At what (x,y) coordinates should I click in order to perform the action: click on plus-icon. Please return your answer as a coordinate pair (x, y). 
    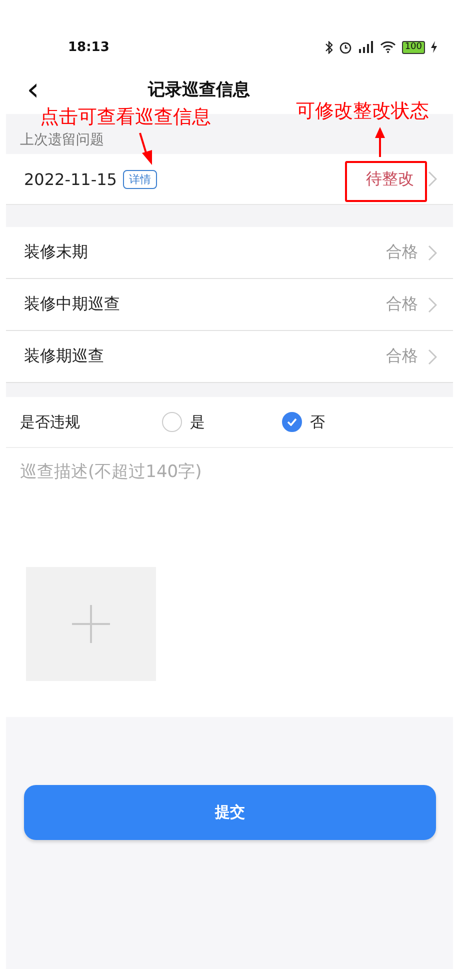
    Looking at the image, I should click on (91, 624).